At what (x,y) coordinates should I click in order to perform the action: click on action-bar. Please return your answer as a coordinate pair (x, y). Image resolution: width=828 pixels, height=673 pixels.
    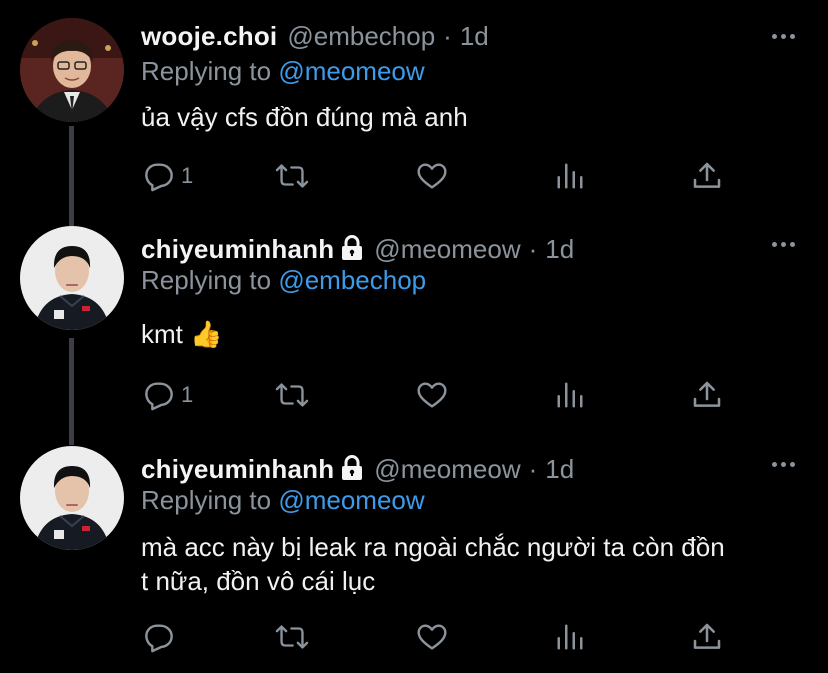
    Looking at the image, I should click on (441, 638).